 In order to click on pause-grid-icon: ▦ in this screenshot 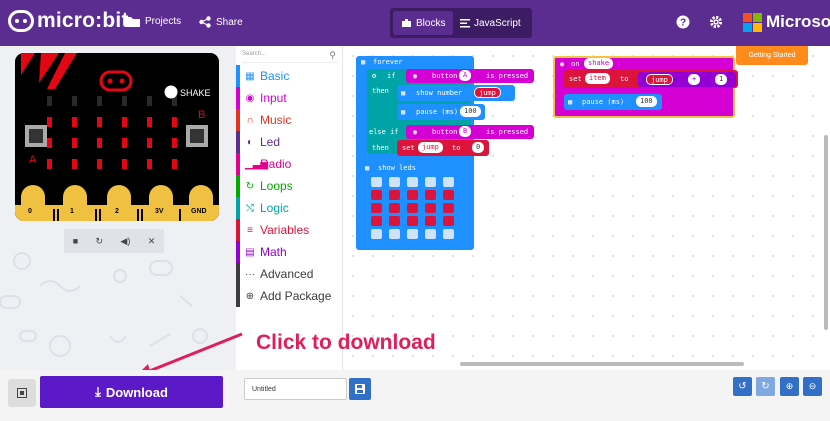, I will do `click(403, 112)`.